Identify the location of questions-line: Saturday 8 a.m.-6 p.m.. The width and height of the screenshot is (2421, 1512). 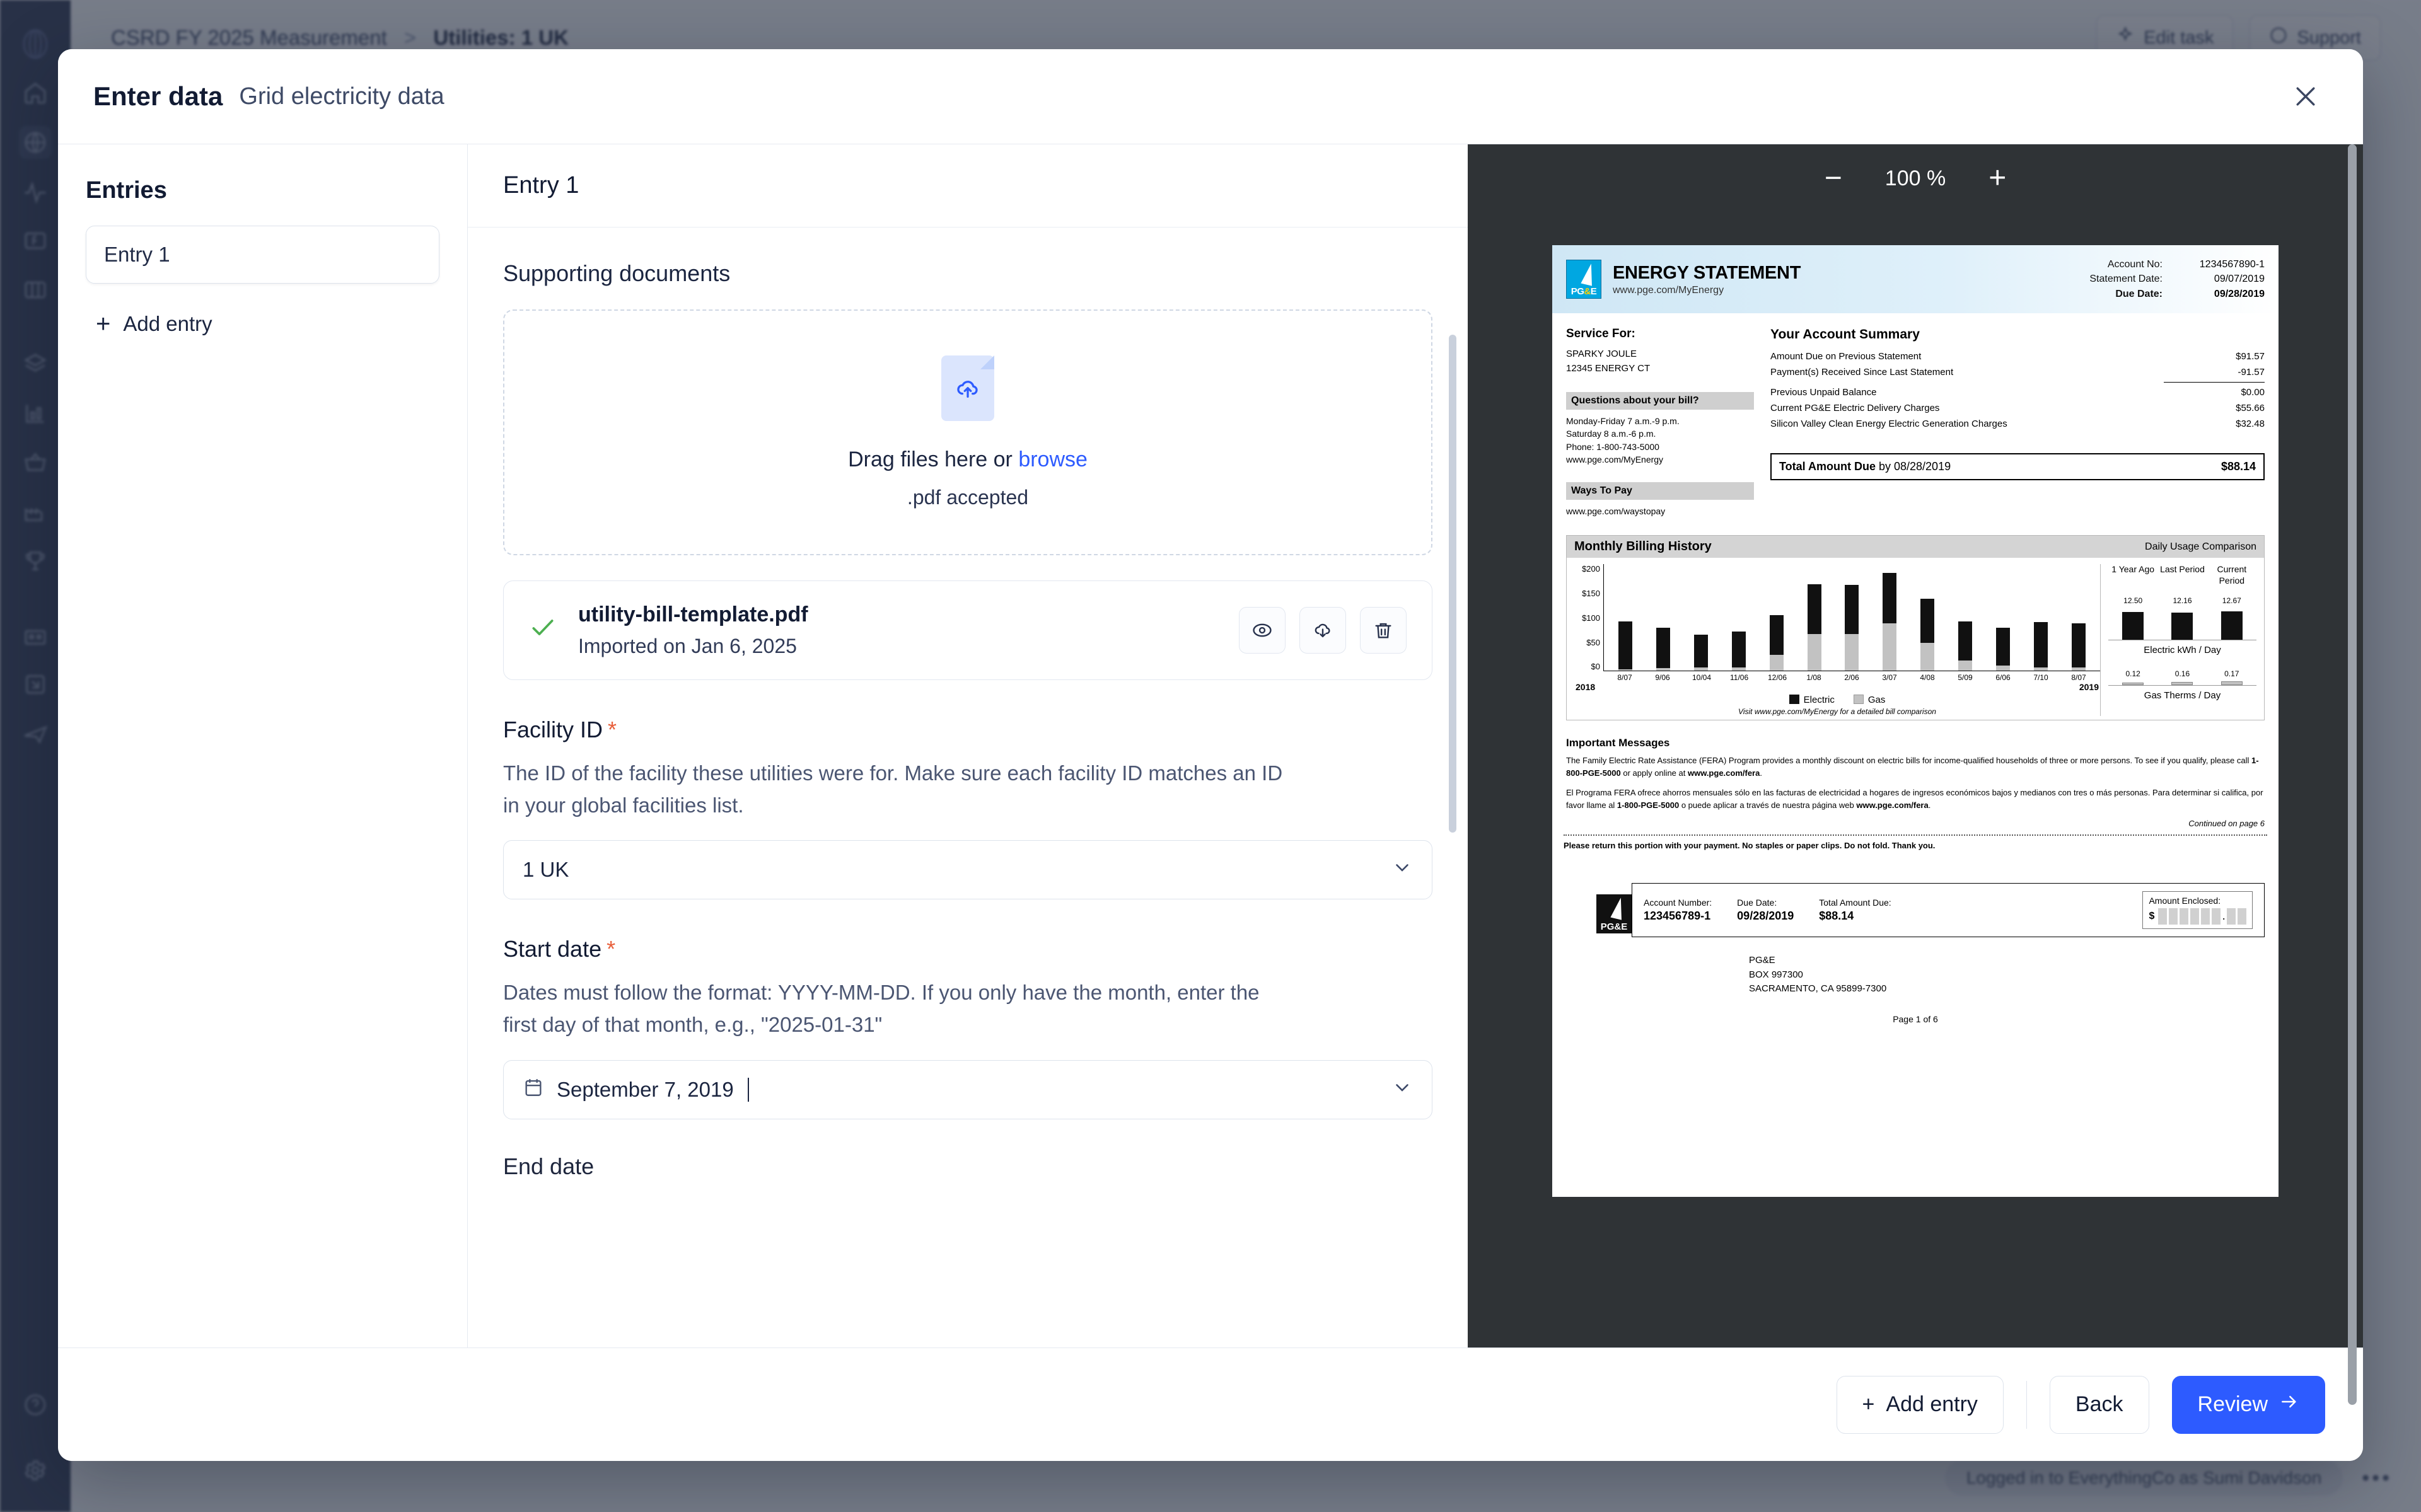
(1611, 434).